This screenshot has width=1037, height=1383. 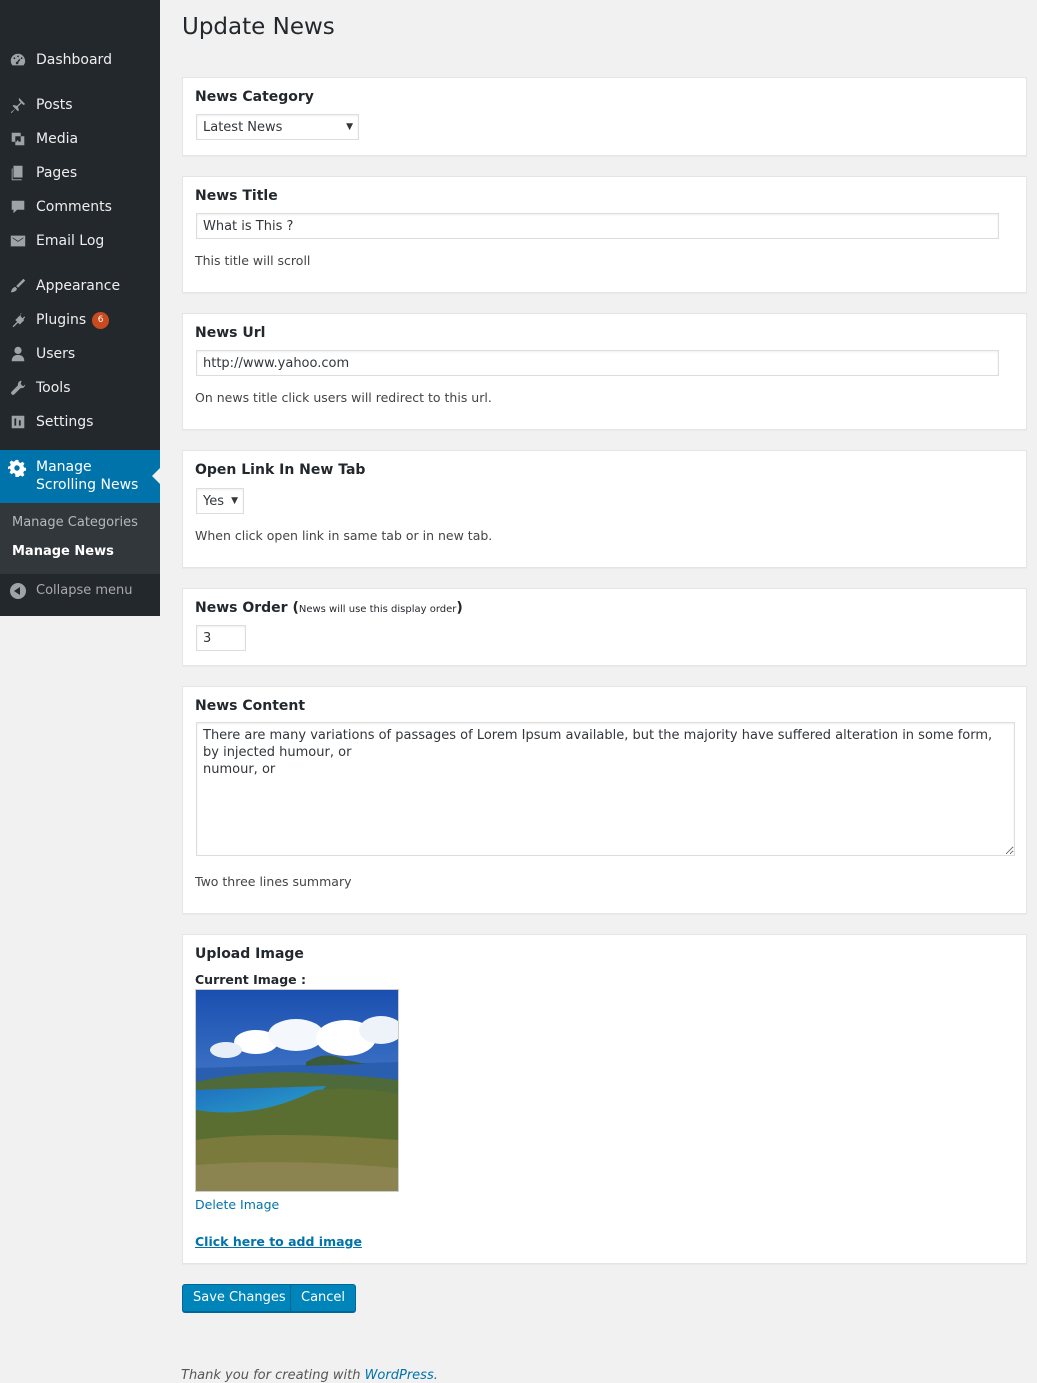 I want to click on menu-item-pages: Pages, so click(x=80, y=173).